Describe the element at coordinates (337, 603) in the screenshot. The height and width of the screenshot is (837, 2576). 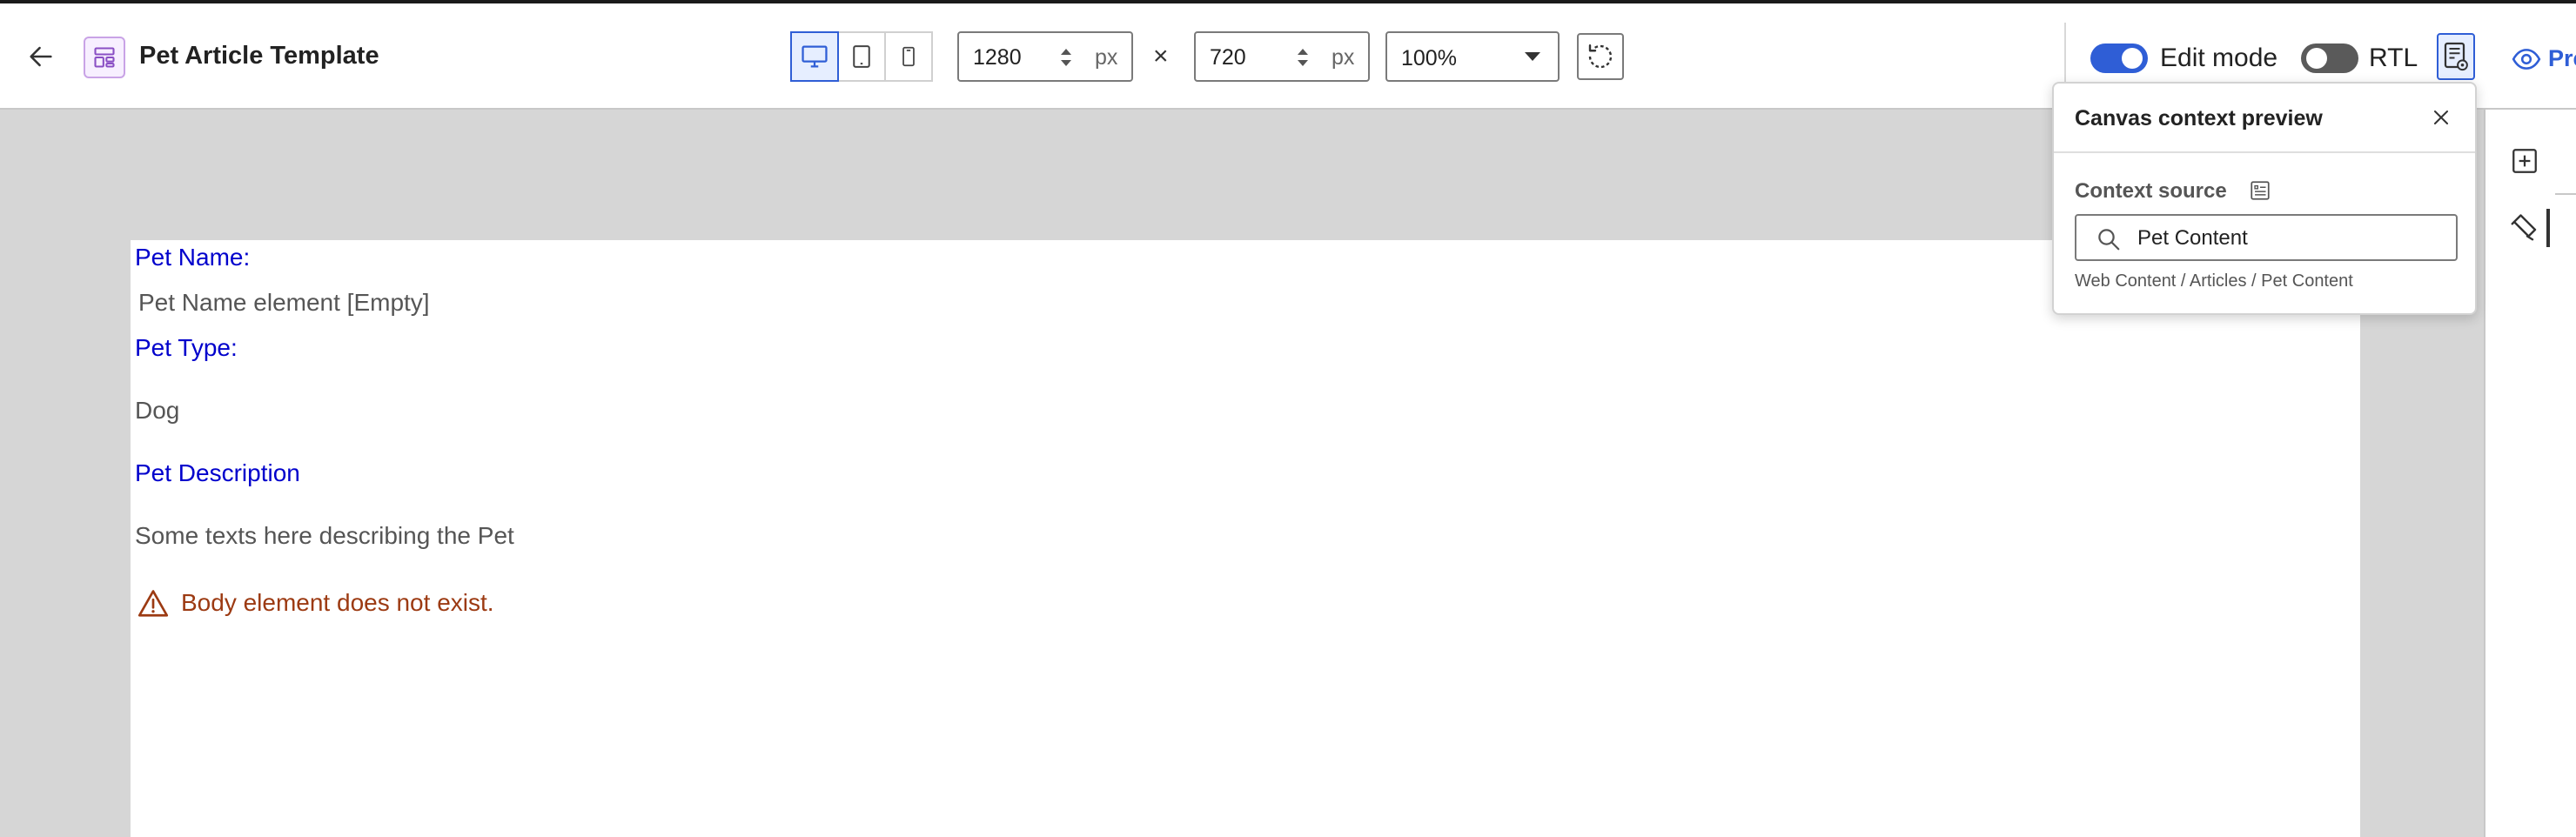
I see `warning-text: Body element does not exist.` at that location.